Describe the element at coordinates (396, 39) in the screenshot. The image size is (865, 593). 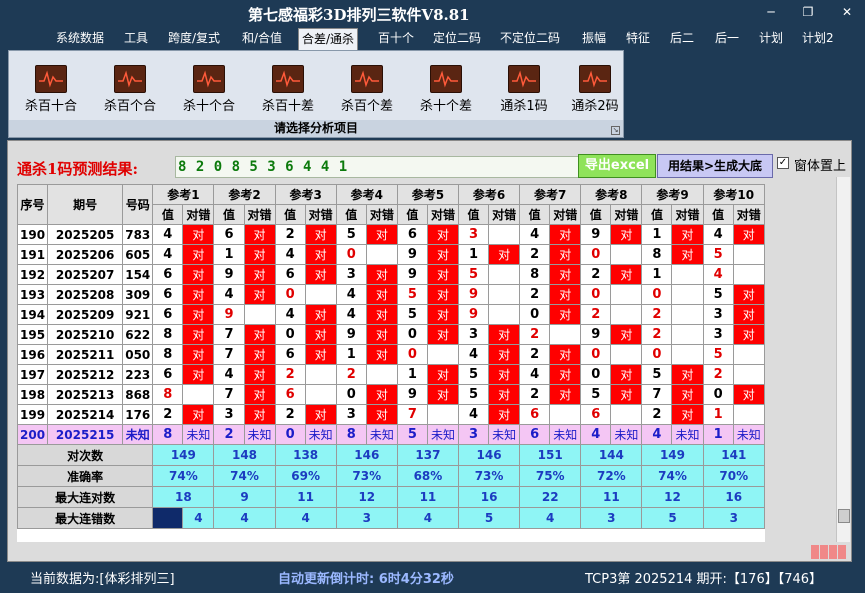
I see `menu-item: 百十个` at that location.